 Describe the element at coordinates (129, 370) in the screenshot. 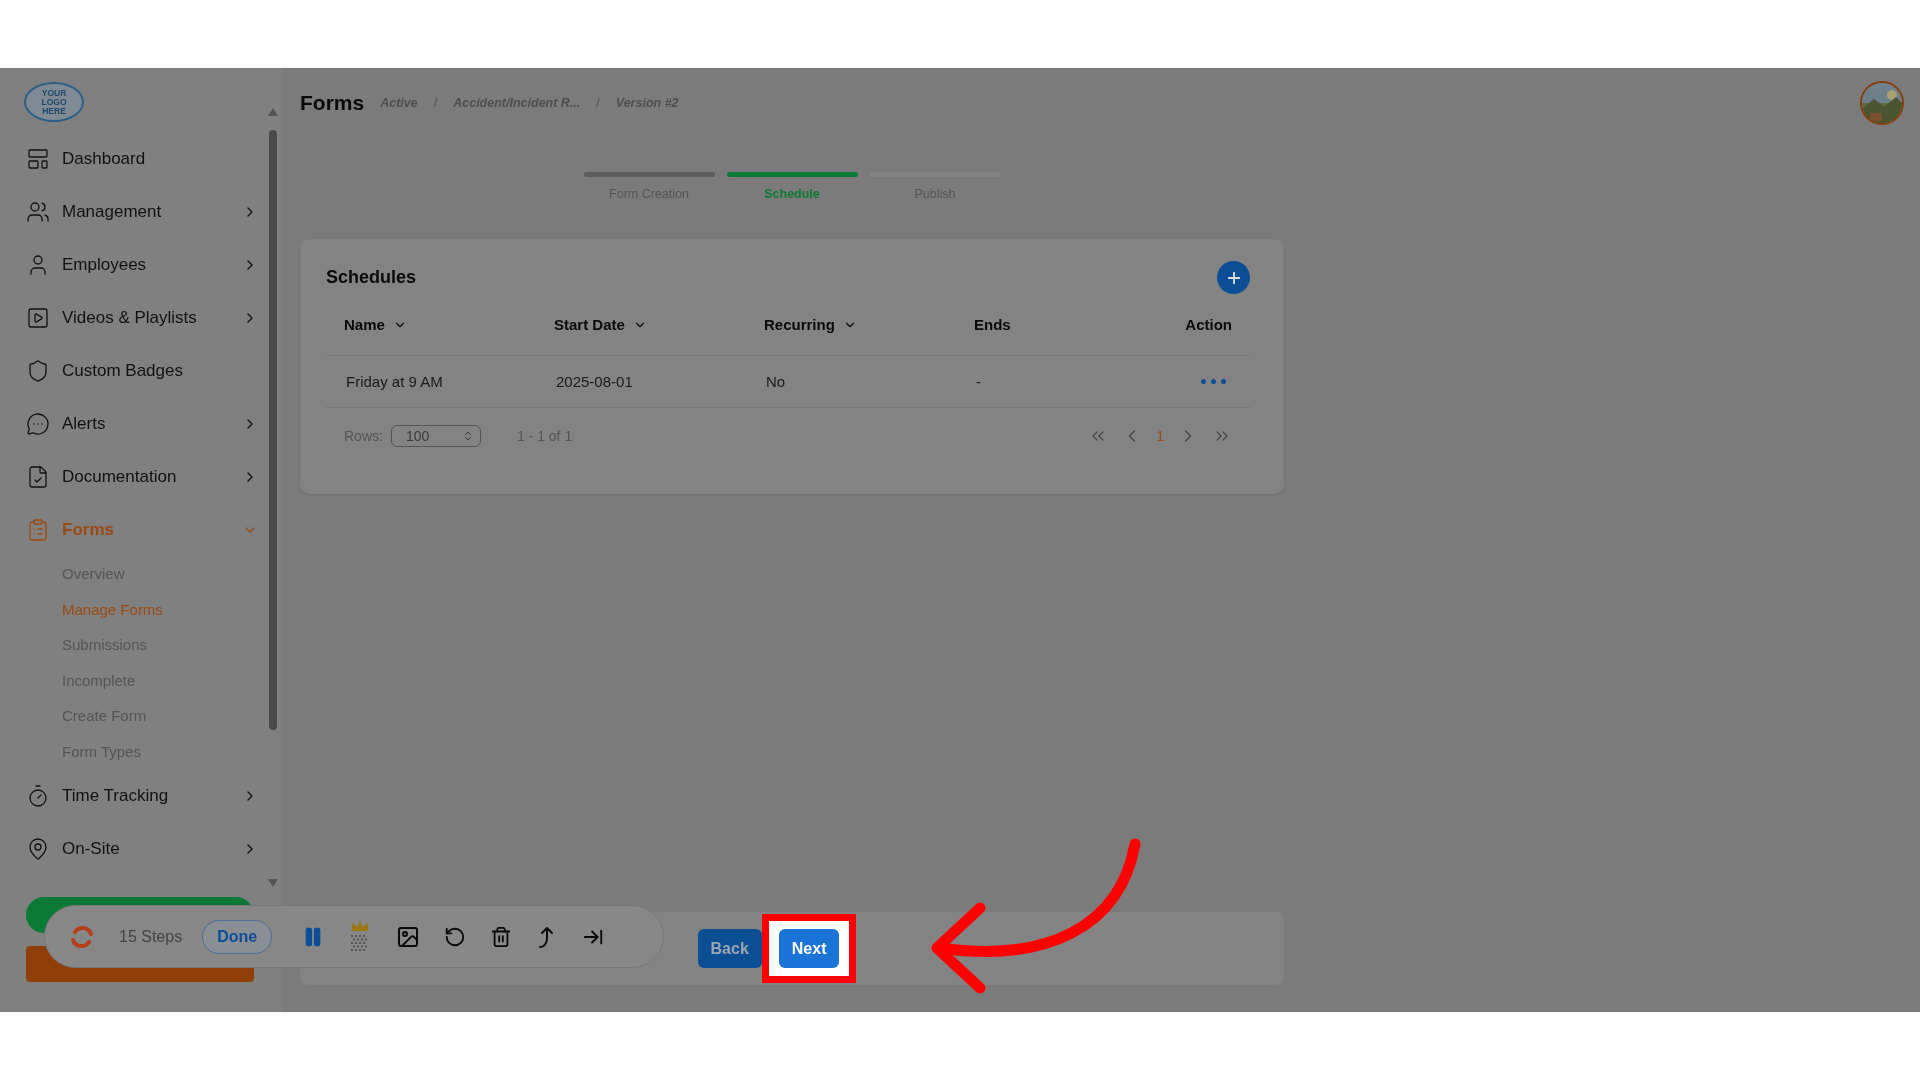

I see `sidebar-item: Custom Badges` at that location.